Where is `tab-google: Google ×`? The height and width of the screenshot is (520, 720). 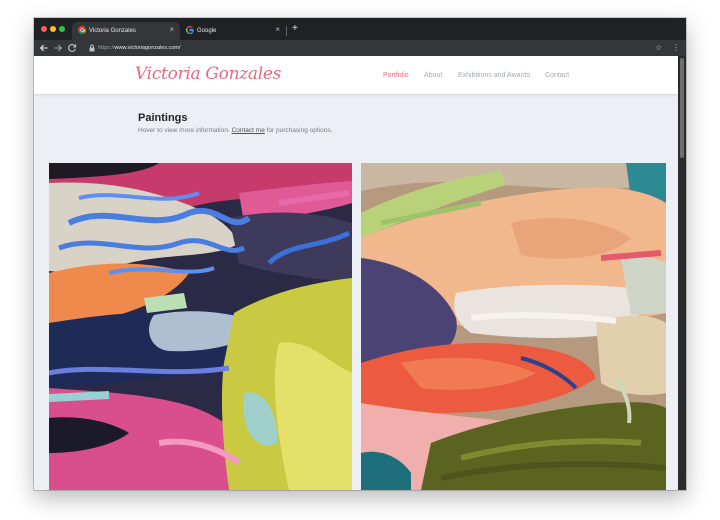 tab-google: Google × is located at coordinates (233, 31).